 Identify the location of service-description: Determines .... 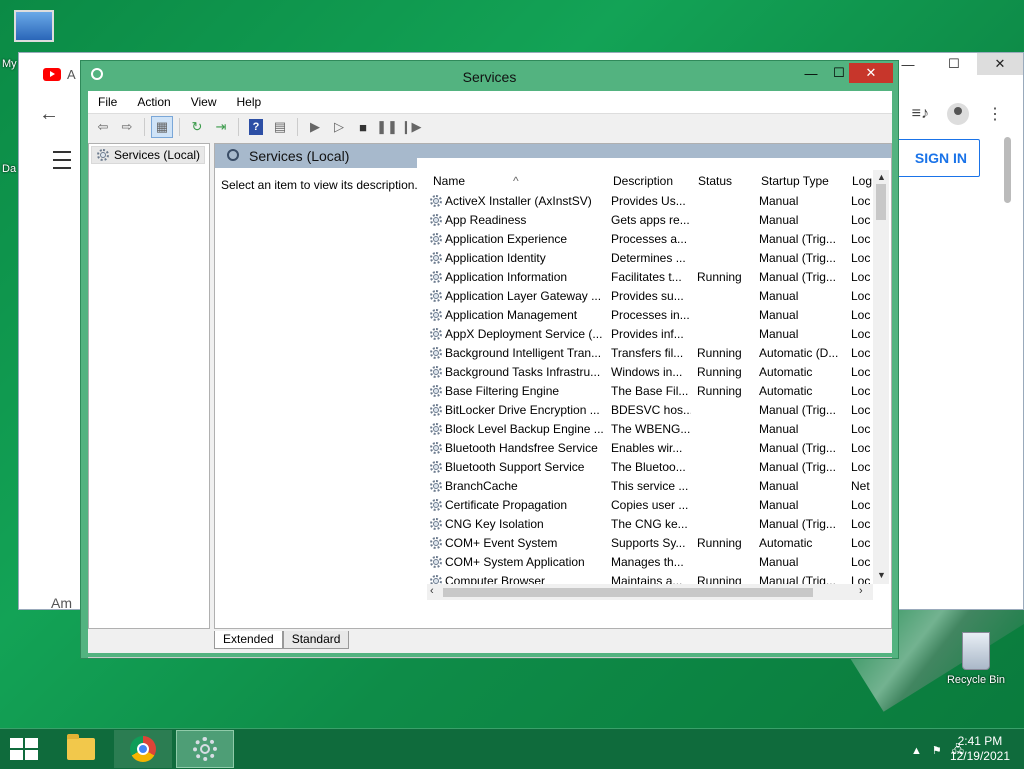
(648, 258).